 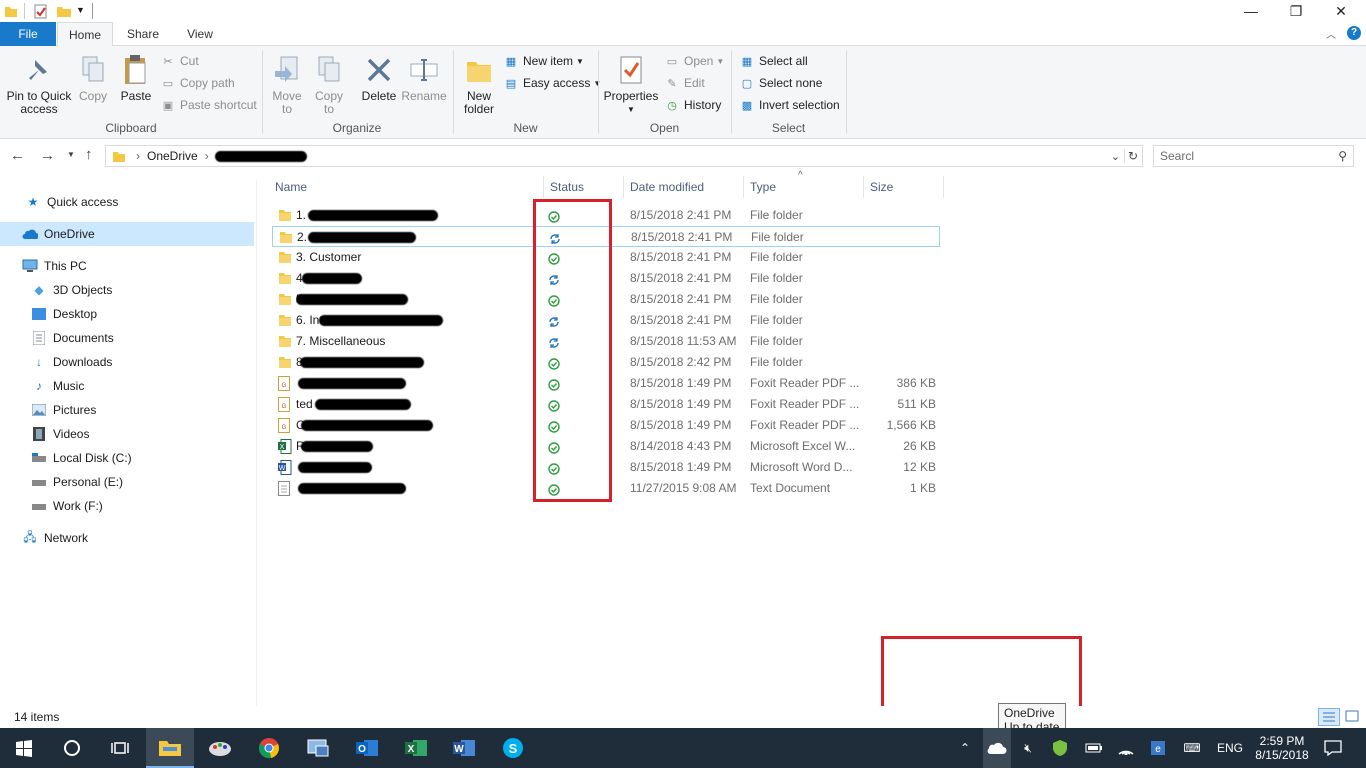 I want to click on nav-local-disk: Local Disk (C:), so click(x=127, y=458).